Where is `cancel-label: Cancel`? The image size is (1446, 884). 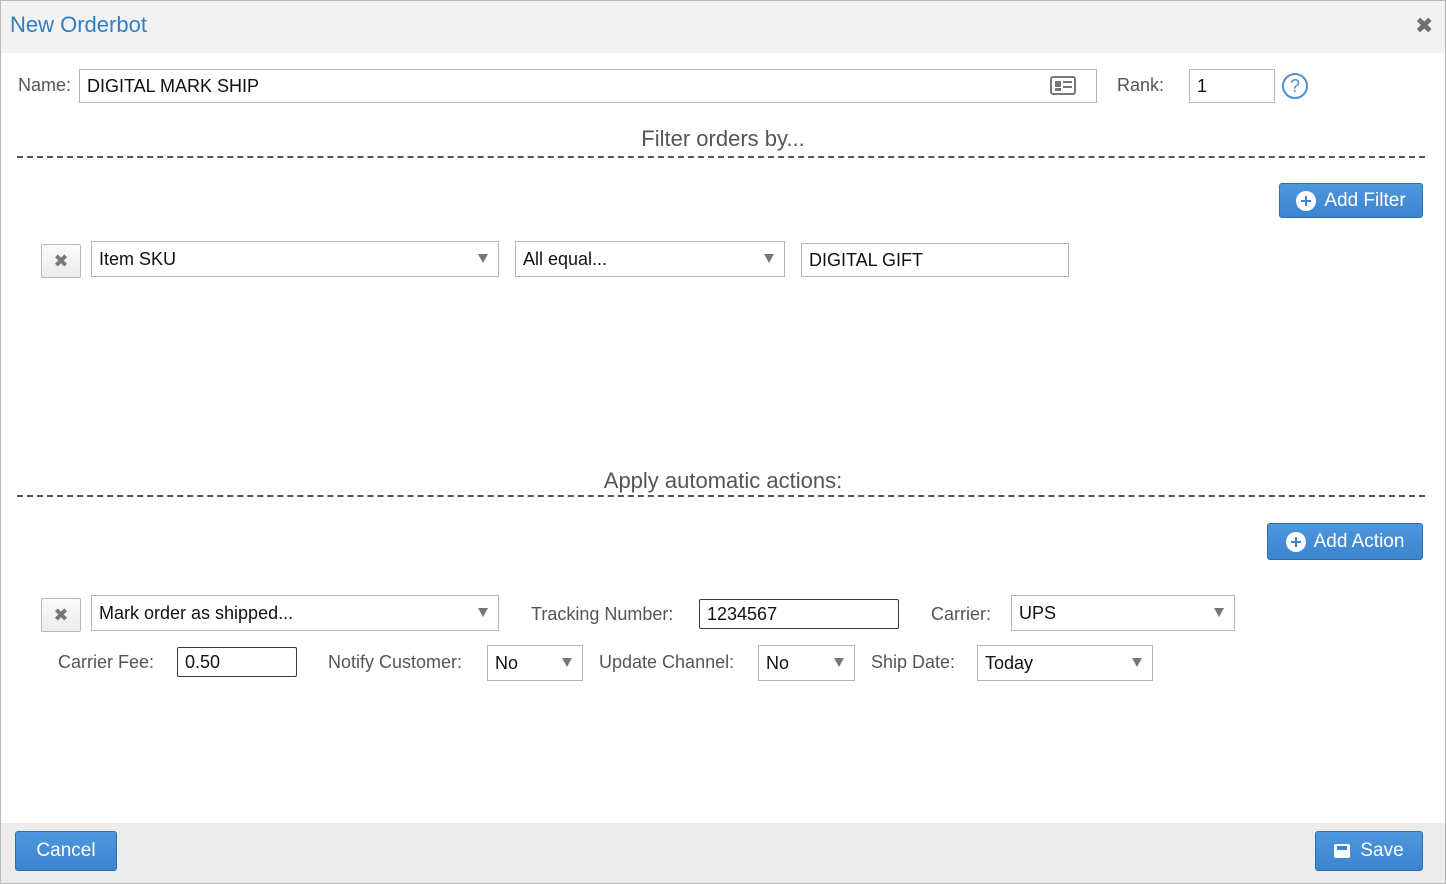 cancel-label: Cancel is located at coordinates (66, 850).